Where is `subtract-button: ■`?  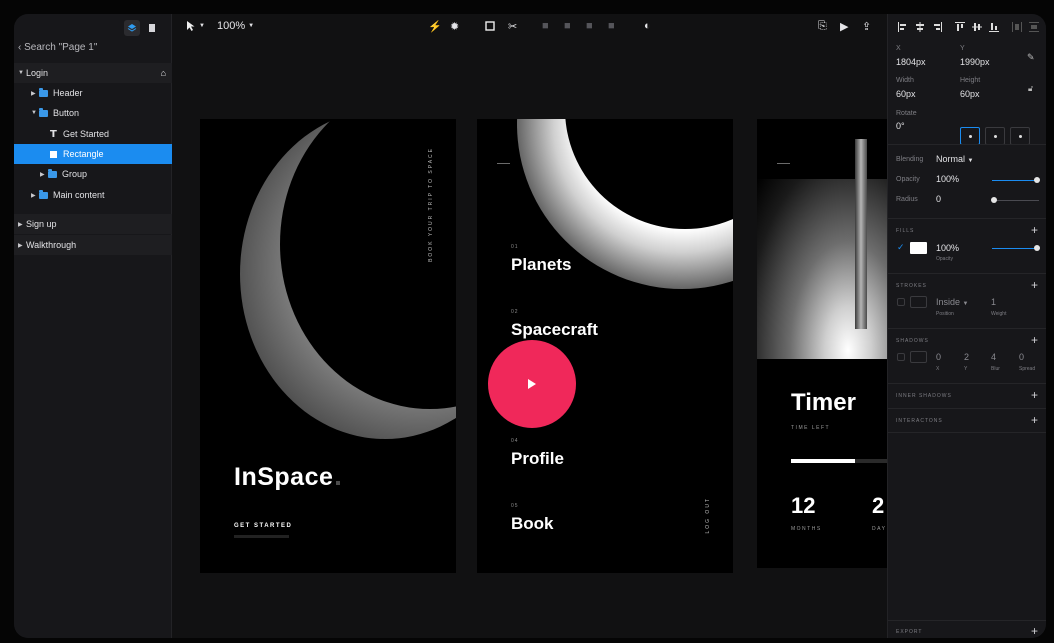 subtract-button: ■ is located at coordinates (567, 26).